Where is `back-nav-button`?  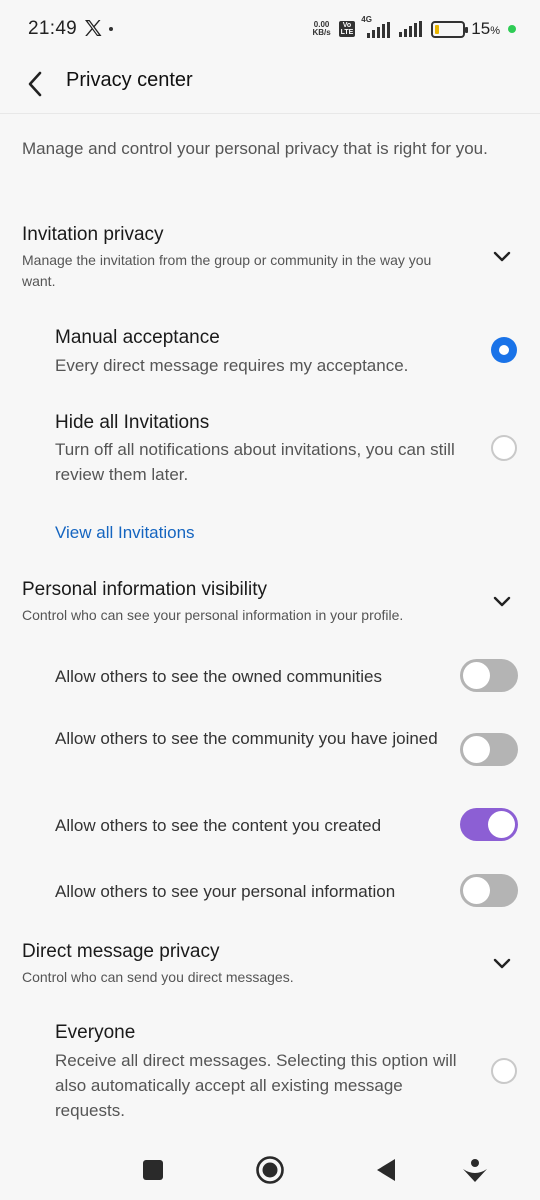
back-nav-button is located at coordinates (386, 1170).